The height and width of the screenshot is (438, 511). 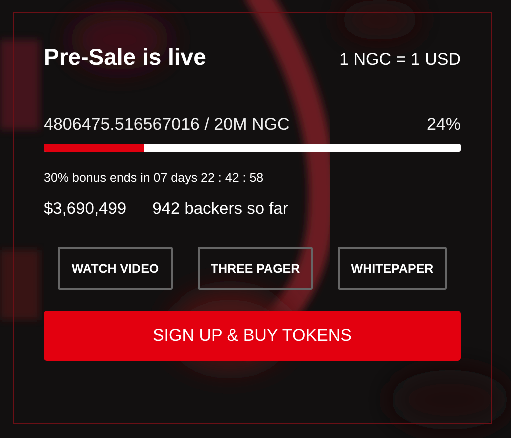 I want to click on raised-amount: 4806475.516567016 / 20M NGC, so click(x=167, y=125).